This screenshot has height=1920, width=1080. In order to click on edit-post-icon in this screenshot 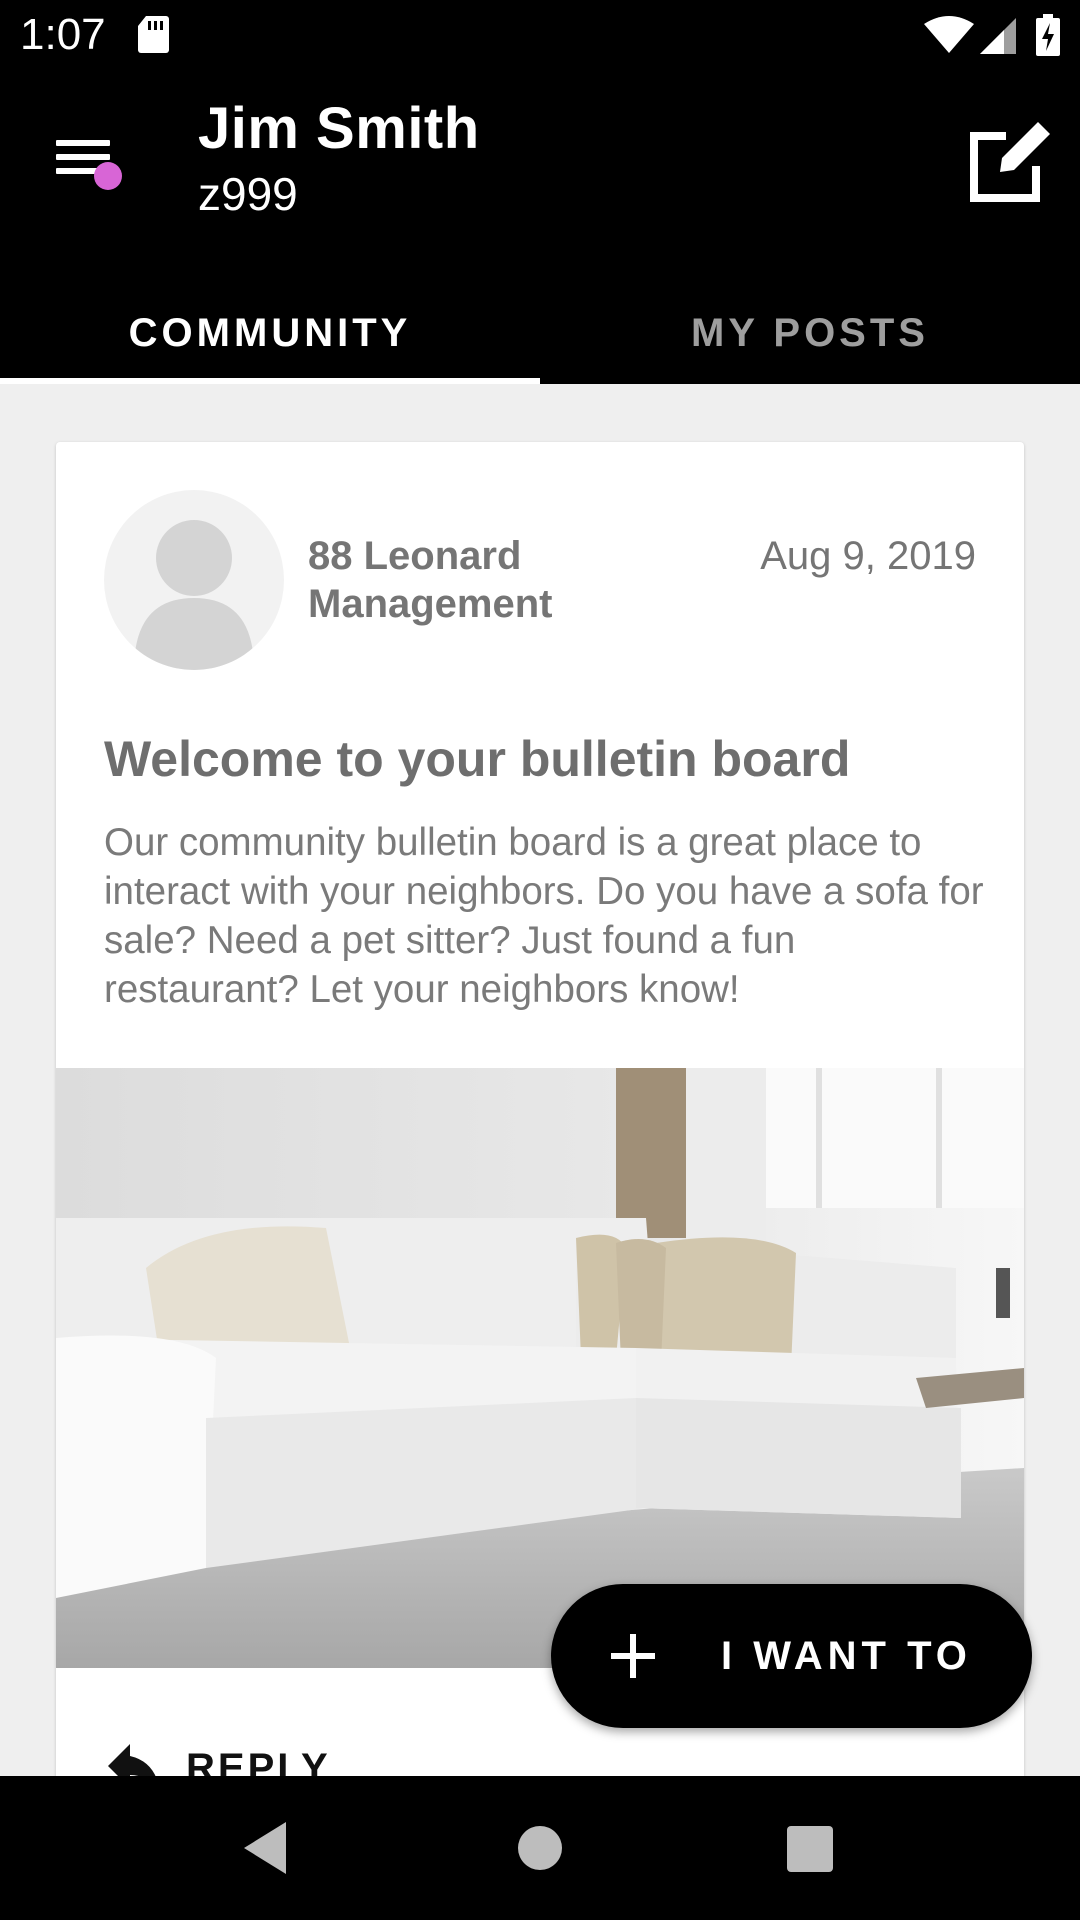, I will do `click(1010, 162)`.